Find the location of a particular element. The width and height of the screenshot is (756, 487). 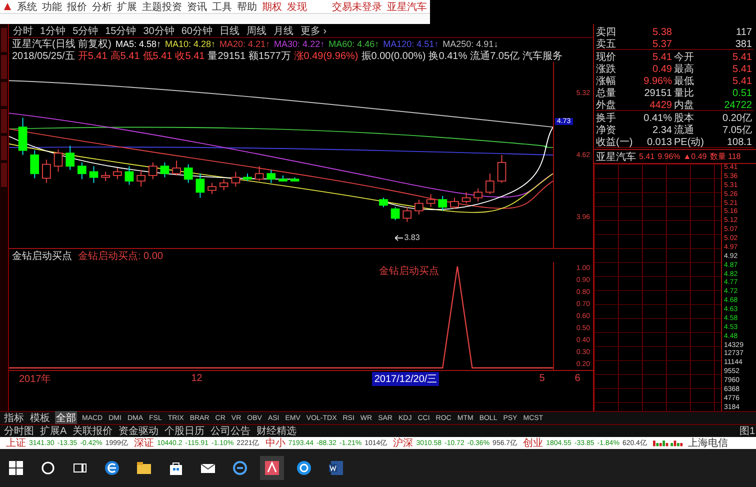

menu-item: 发现 is located at coordinates (297, 7).